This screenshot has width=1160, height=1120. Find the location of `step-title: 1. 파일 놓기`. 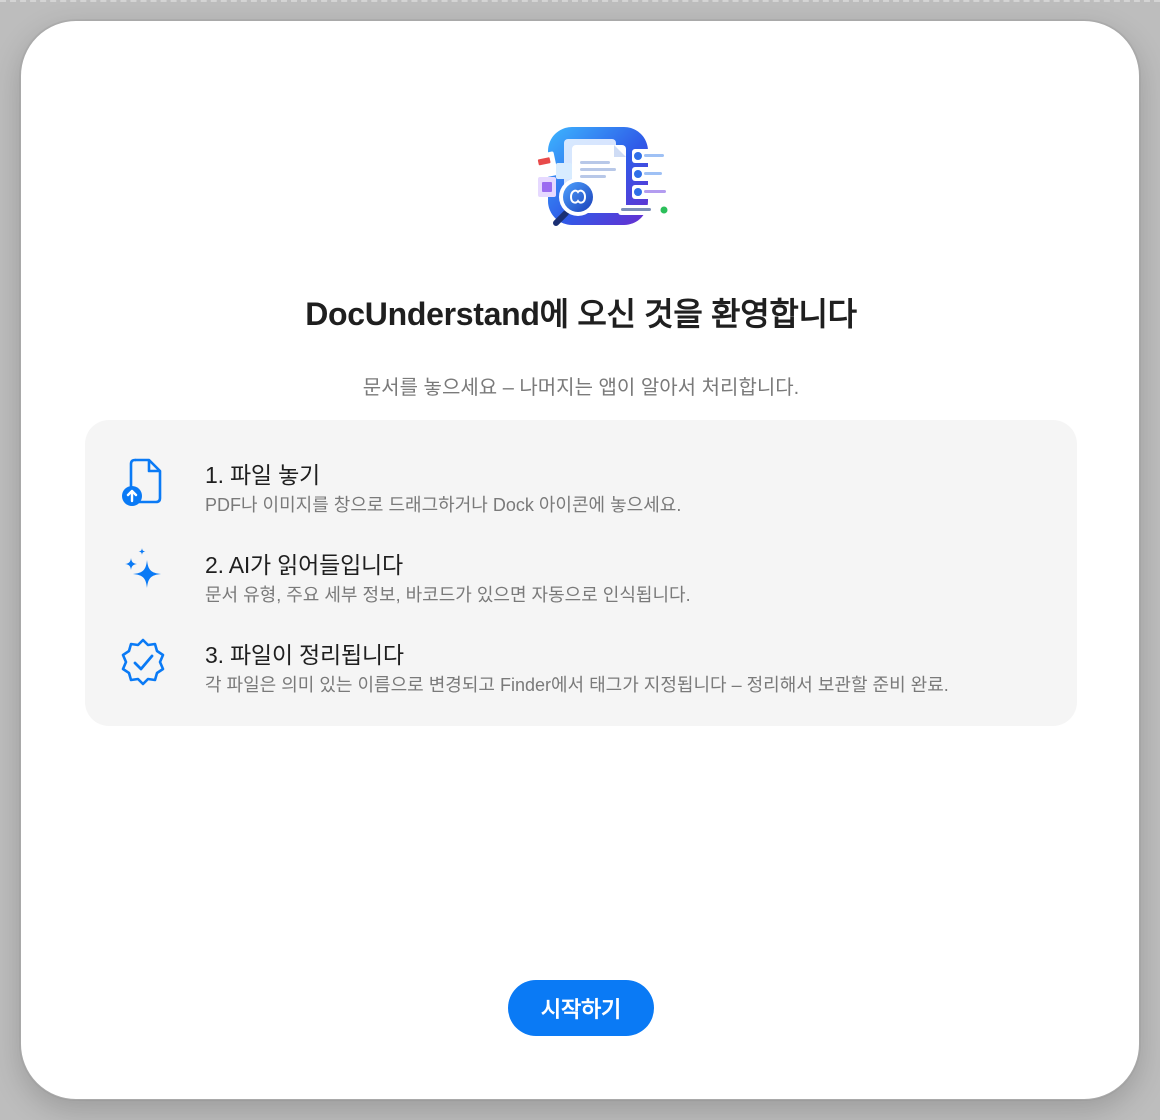

step-title: 1. 파일 놓기 is located at coordinates (263, 475).